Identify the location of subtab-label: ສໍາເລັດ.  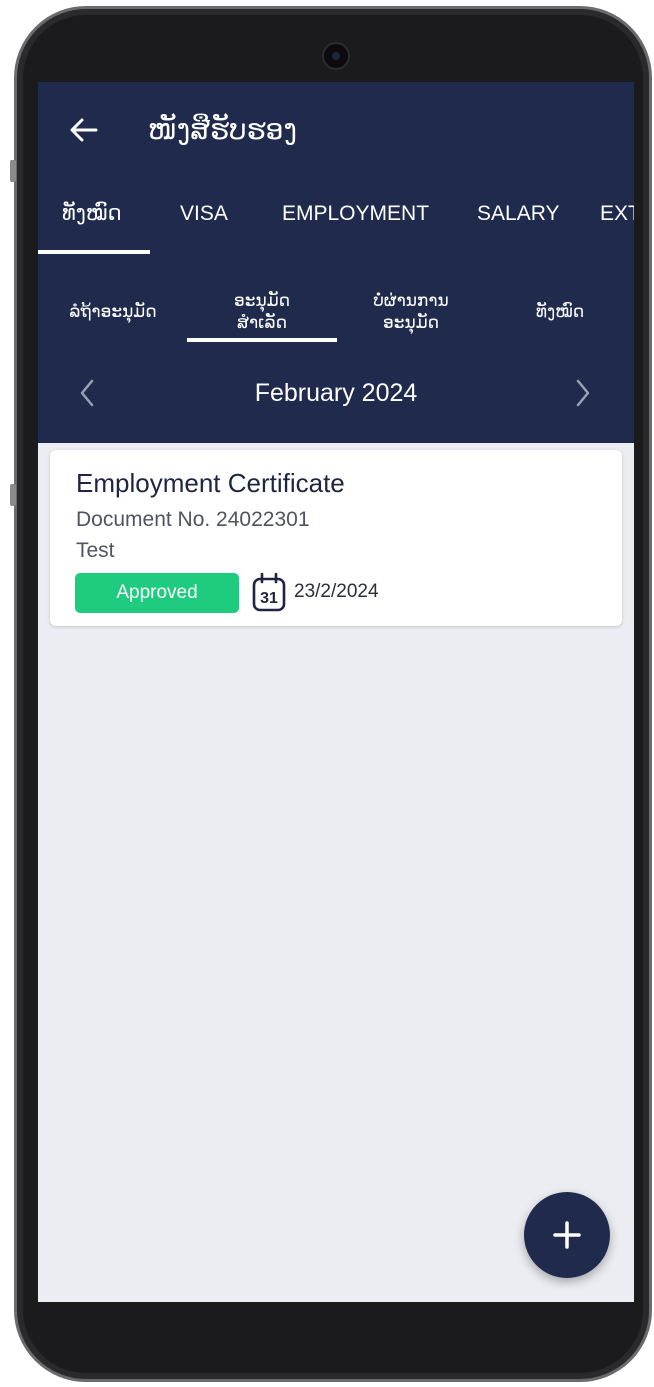
(262, 322).